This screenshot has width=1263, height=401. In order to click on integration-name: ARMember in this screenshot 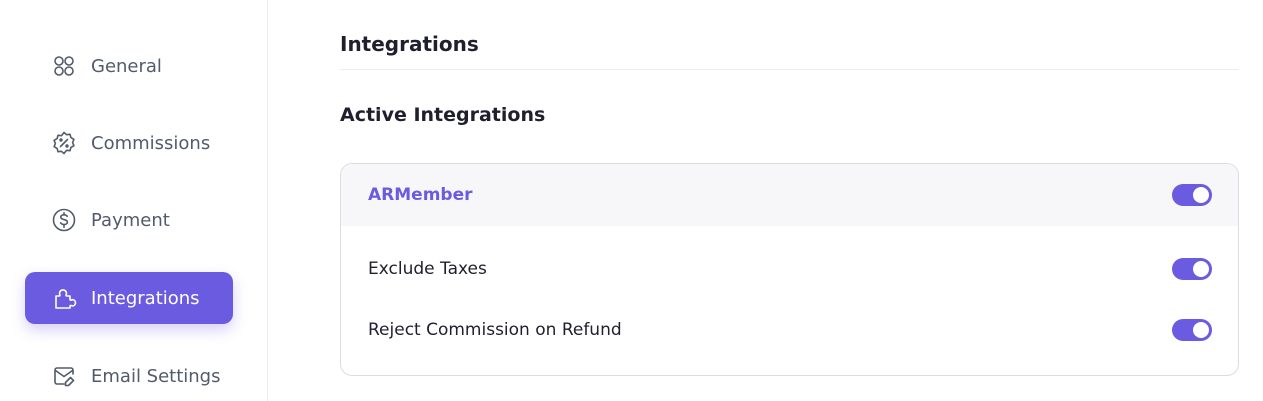, I will do `click(420, 195)`.